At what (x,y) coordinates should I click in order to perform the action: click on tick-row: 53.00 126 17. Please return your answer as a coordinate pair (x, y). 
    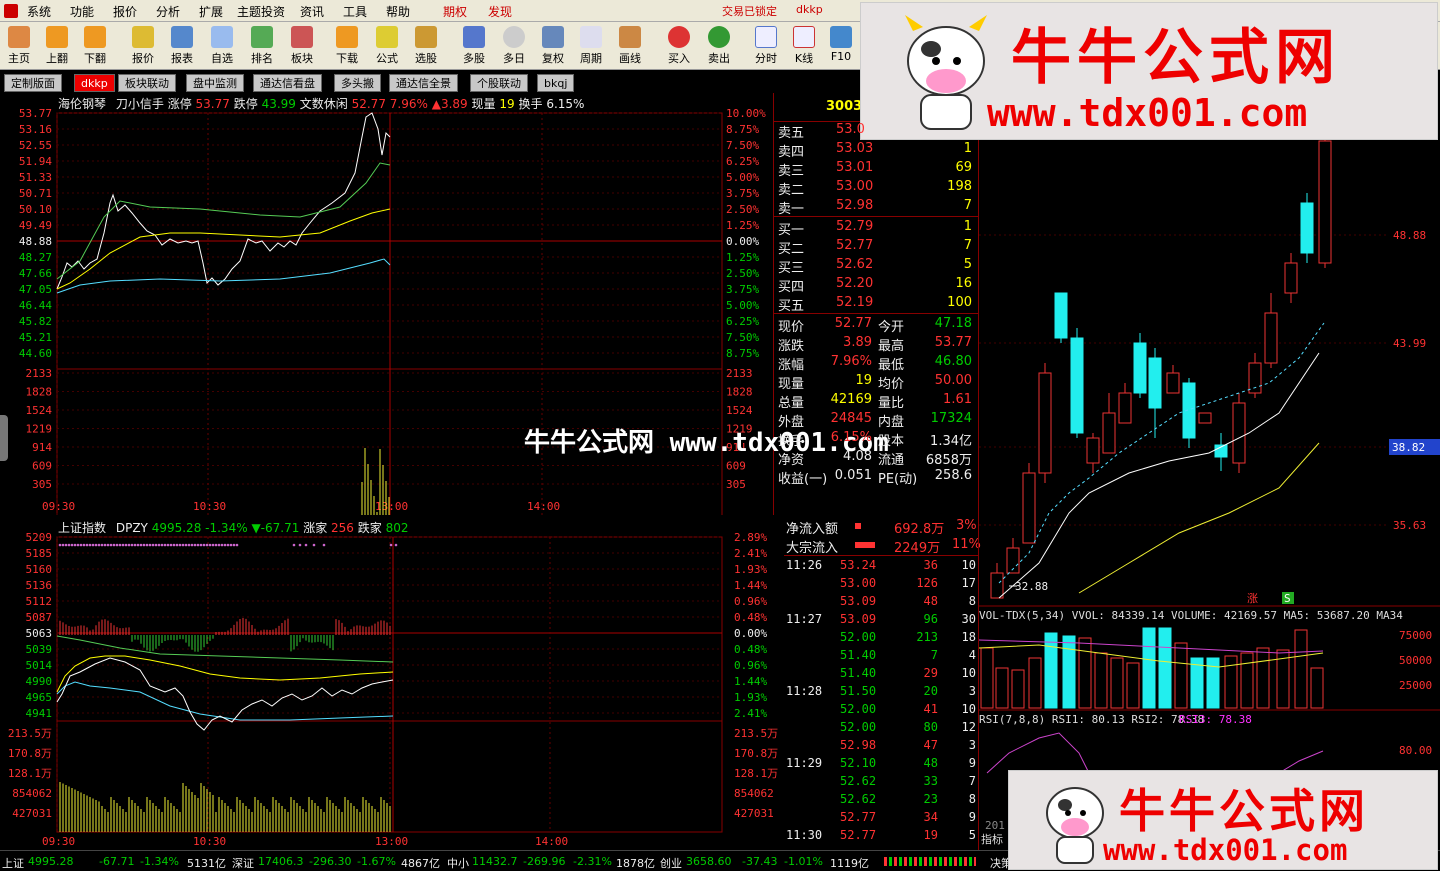
    Looking at the image, I should click on (881, 585).